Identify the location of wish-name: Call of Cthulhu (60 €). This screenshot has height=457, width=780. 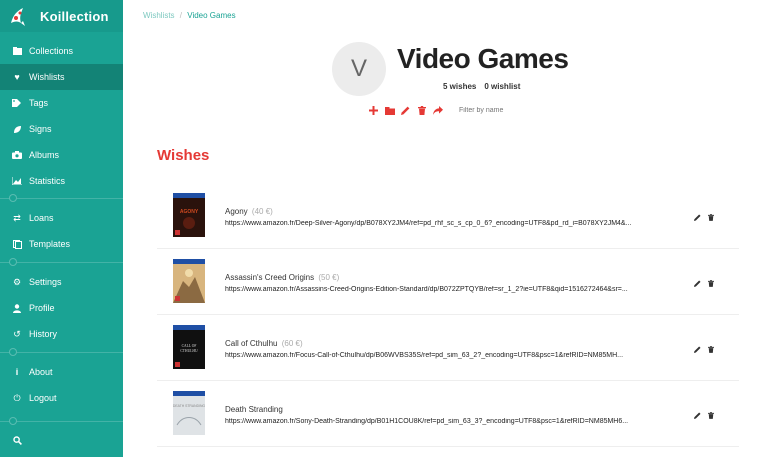
(264, 343).